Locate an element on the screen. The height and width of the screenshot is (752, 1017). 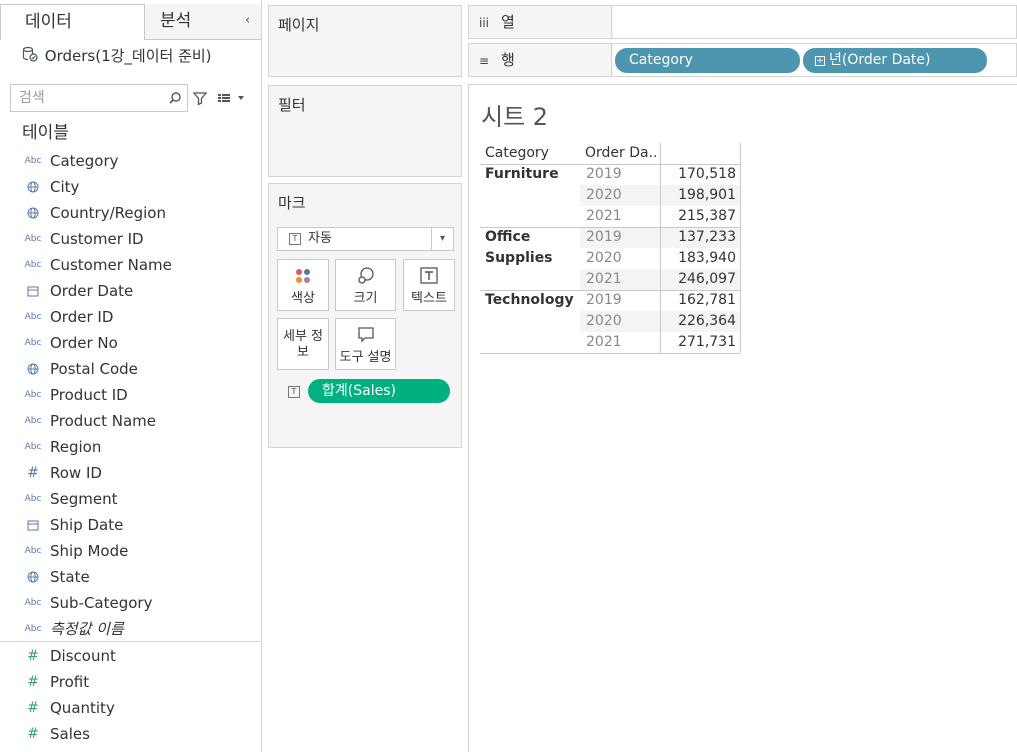
field-order-no: Abc Order No is located at coordinates (130, 343).